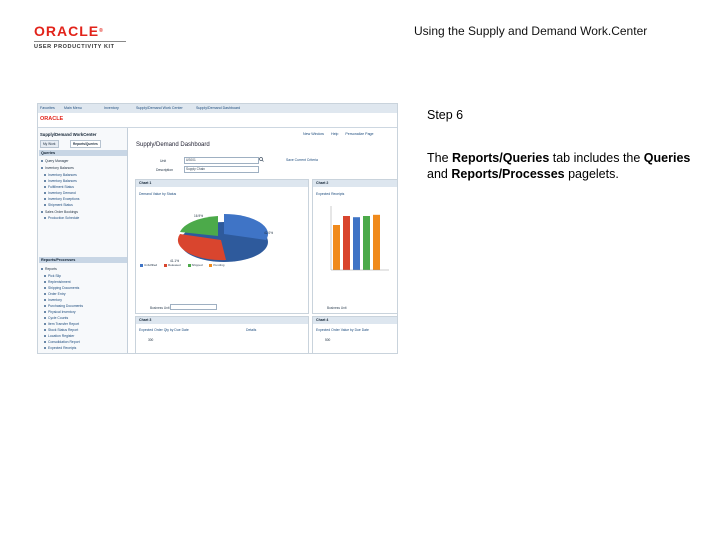  Describe the element at coordinates (337, 308) in the screenshot. I see `chart2-footer: Business Unit` at that location.